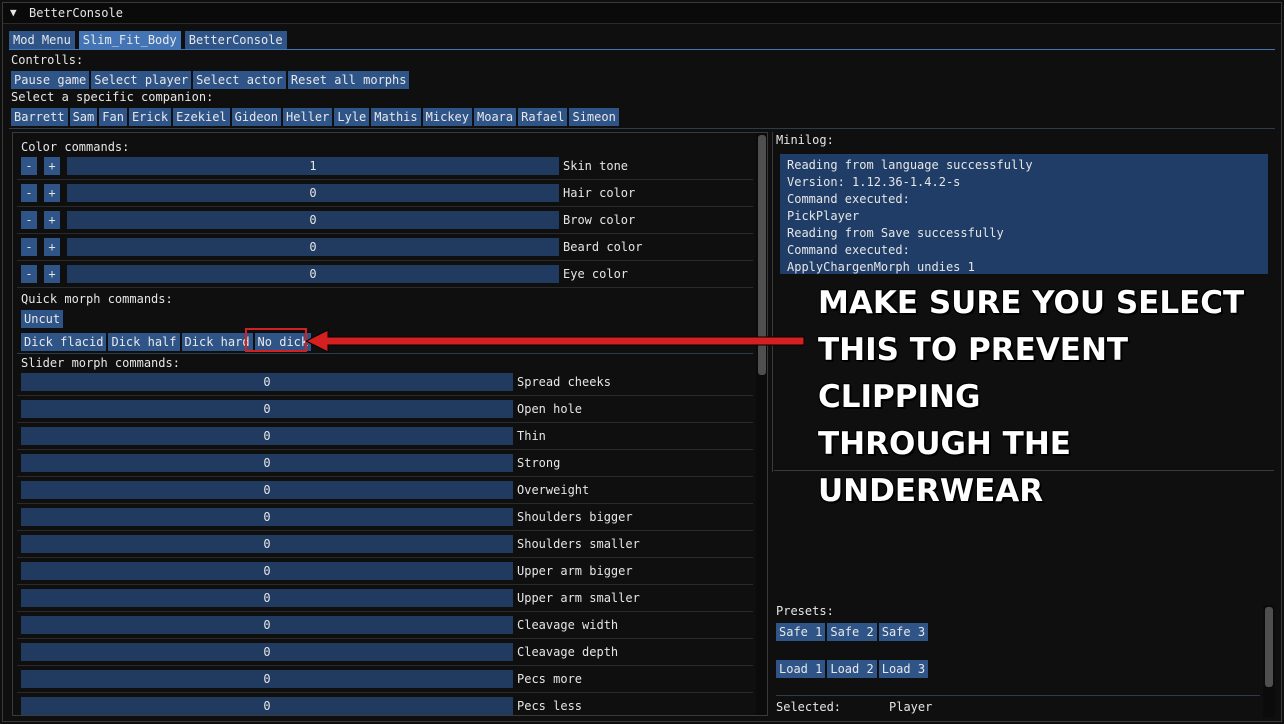 The height and width of the screenshot is (724, 1284). What do you see at coordinates (313, 247) in the screenshot?
I see `beard-color-slider: 0` at bounding box center [313, 247].